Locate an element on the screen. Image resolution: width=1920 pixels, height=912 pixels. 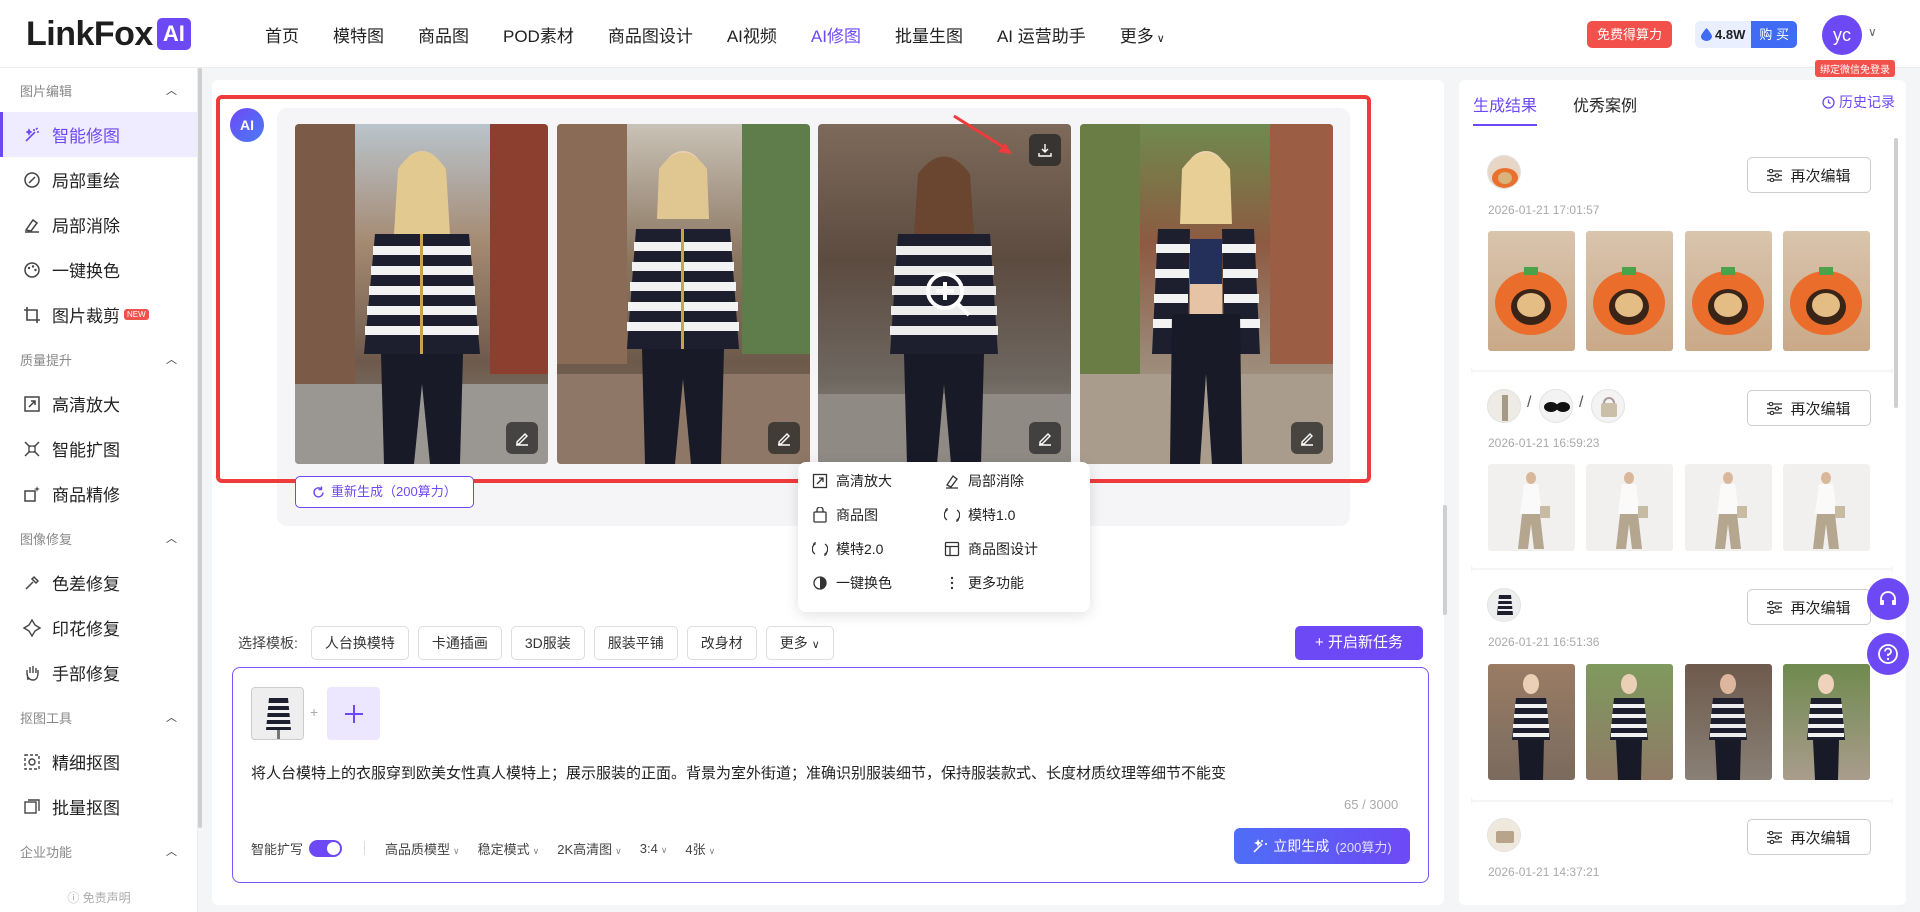
sidebar-item-batch-matting: 批量抠图 is located at coordinates (98, 806).